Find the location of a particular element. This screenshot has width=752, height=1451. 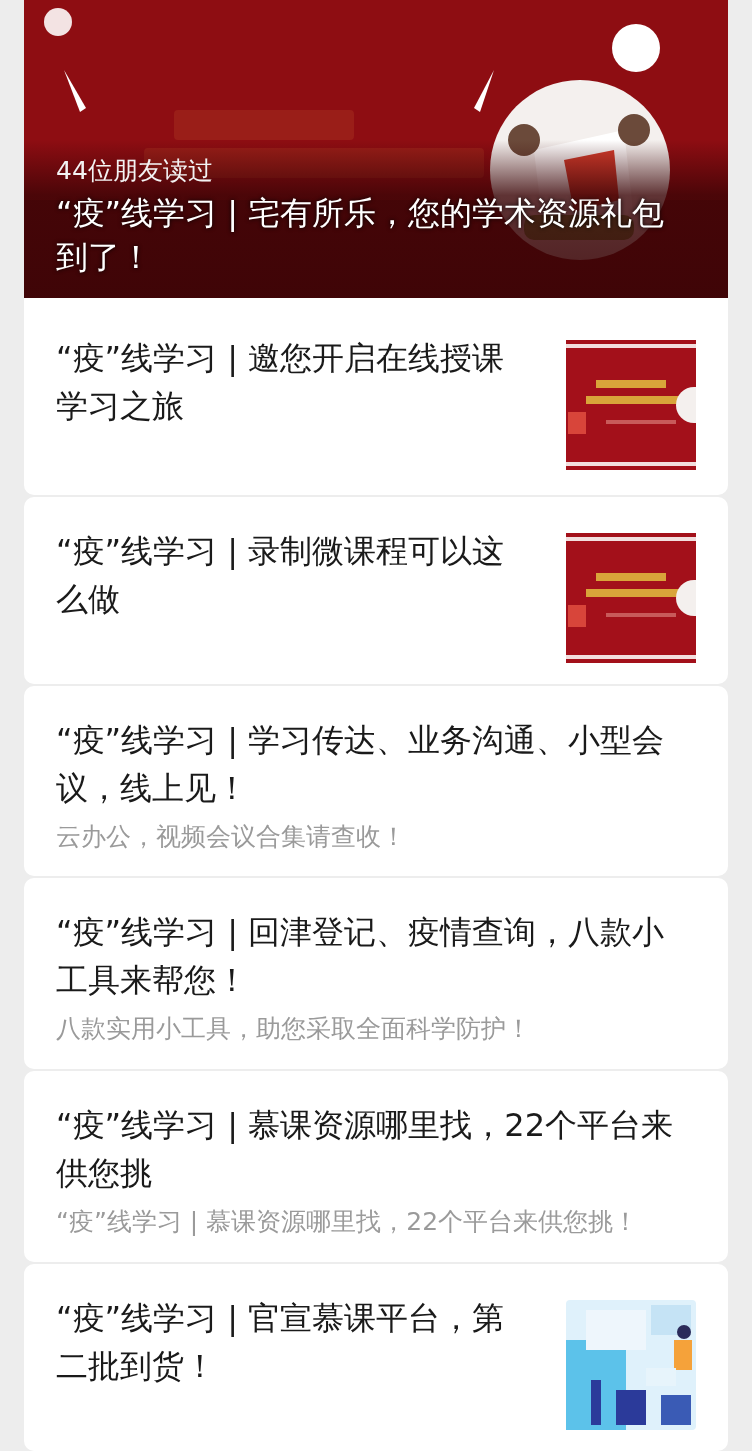

article-title: “疫”线学习 | 官宣慕课平台，第二批到货！ is located at coordinates (296, 1342).